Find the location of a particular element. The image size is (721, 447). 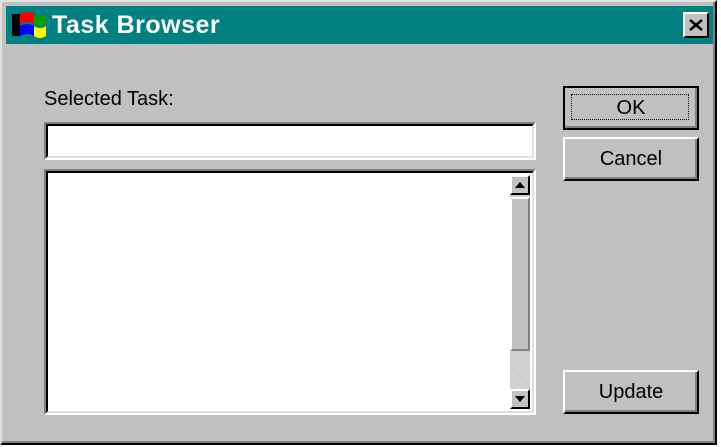

update-button-label: Update is located at coordinates (631, 391).